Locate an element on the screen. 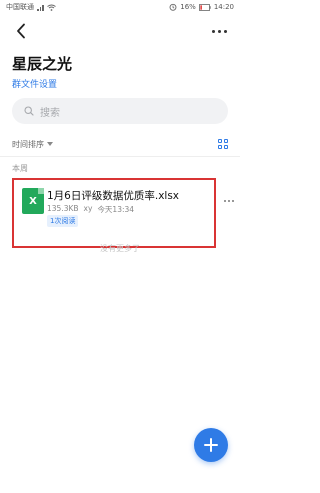 The image size is (320, 493). file-time: 今天13:34 is located at coordinates (116, 209).